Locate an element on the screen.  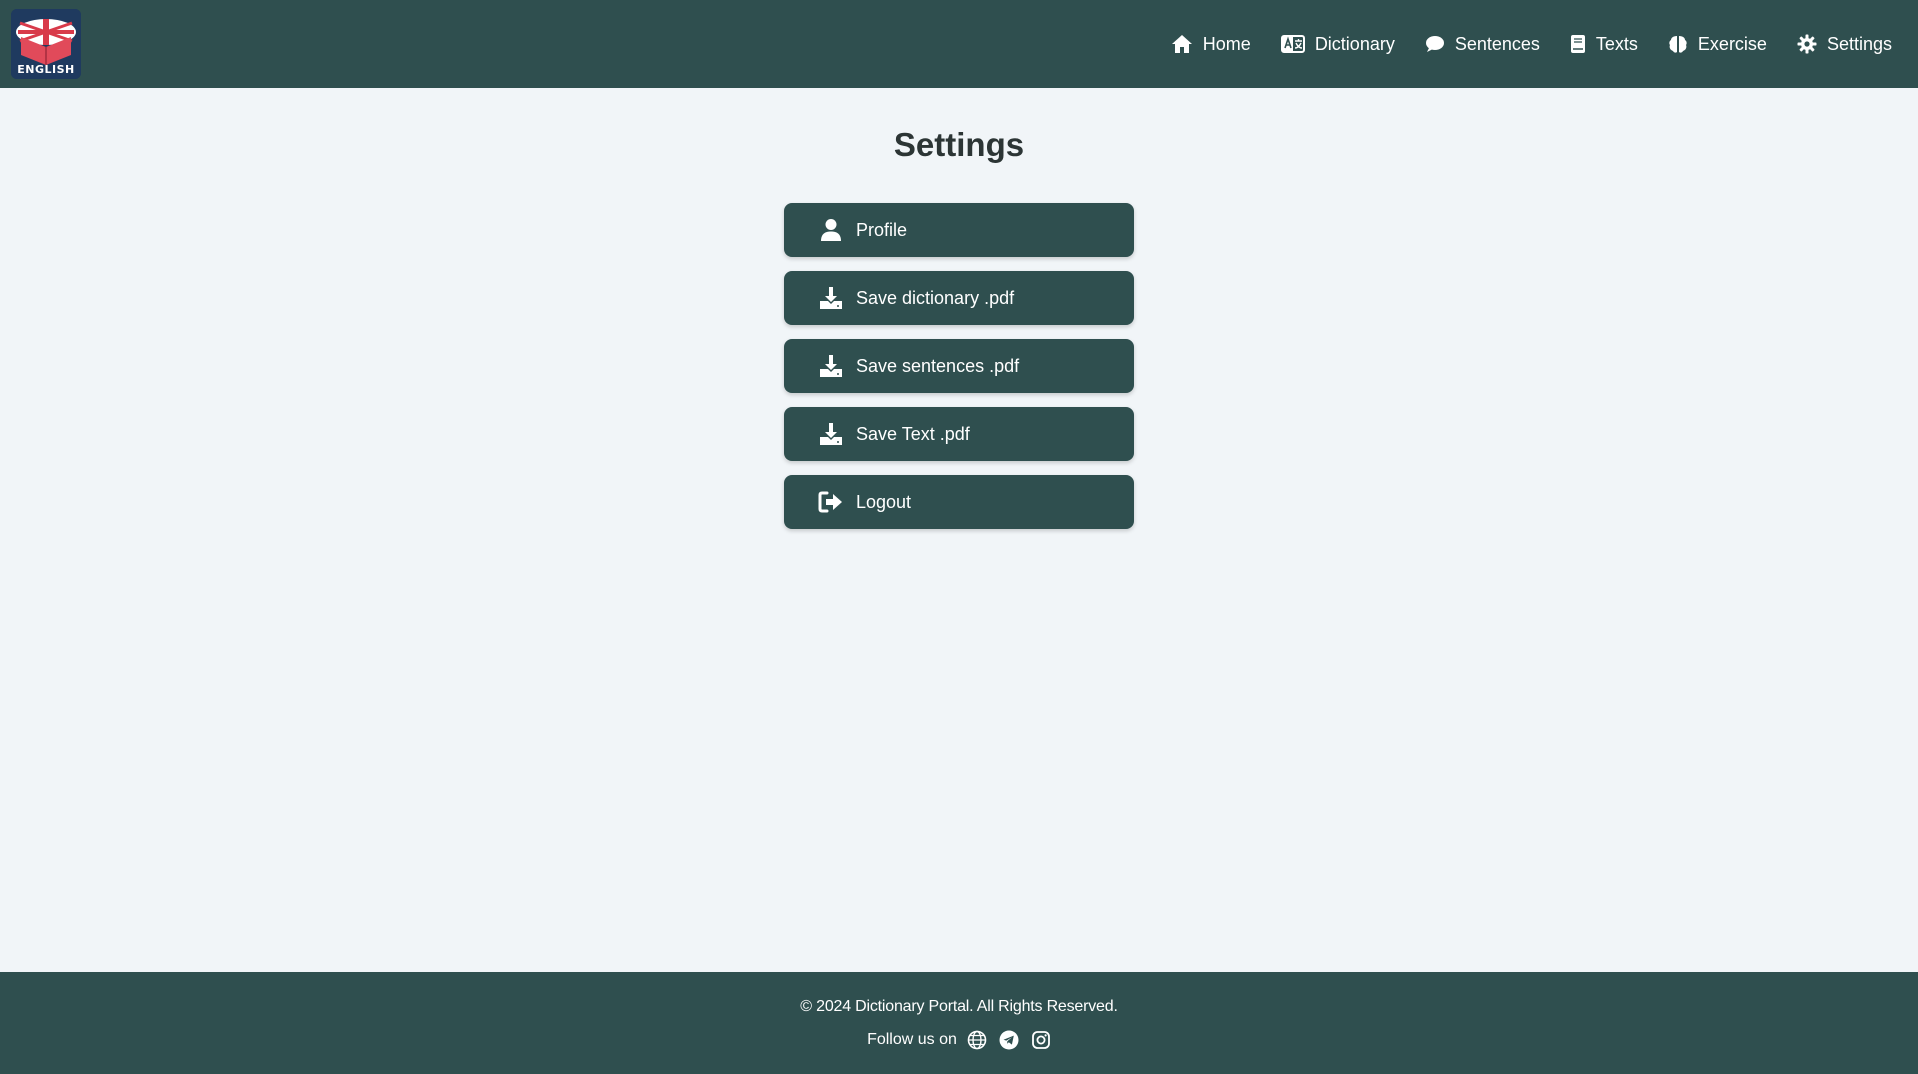
nav-exercise-label: Exercise is located at coordinates (1732, 43).